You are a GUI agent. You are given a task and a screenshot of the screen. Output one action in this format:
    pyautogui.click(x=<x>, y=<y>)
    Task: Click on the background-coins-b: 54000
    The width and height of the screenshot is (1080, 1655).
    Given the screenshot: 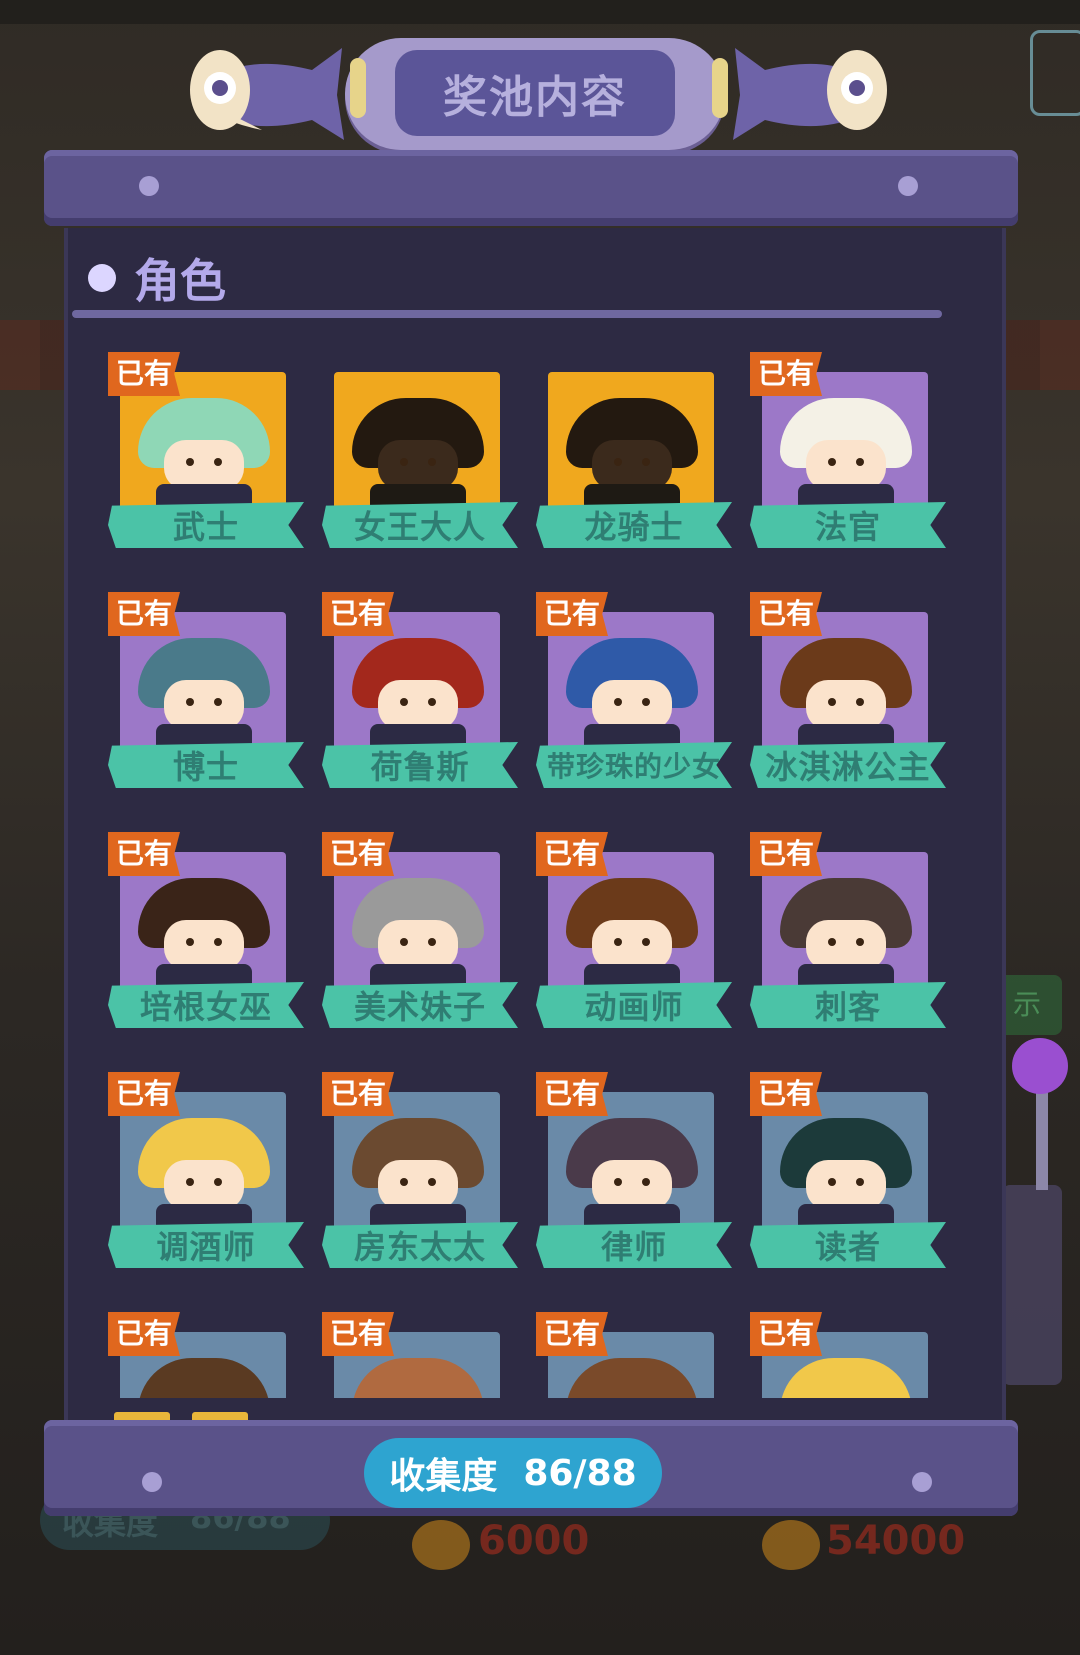 What is the action you would take?
    pyautogui.click(x=896, y=1541)
    